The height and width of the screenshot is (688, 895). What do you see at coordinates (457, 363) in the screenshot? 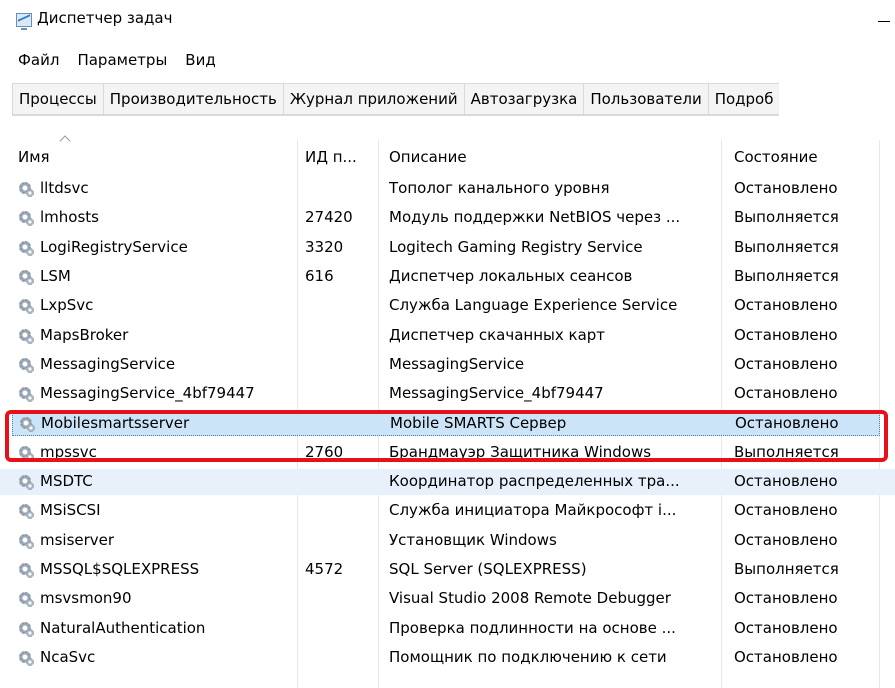
I see `service-description: MessagingService` at bounding box center [457, 363].